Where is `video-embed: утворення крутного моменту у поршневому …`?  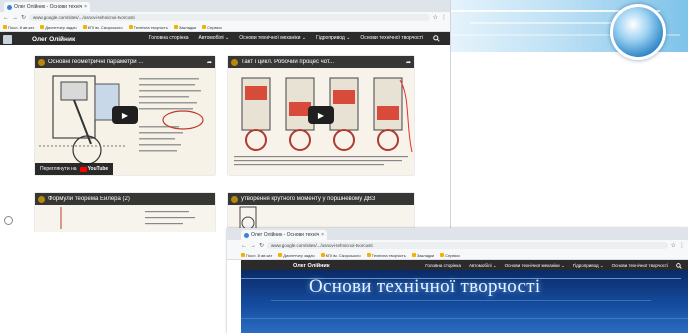 video-embed: утворення крутного моменту у поршневому … is located at coordinates (321, 212).